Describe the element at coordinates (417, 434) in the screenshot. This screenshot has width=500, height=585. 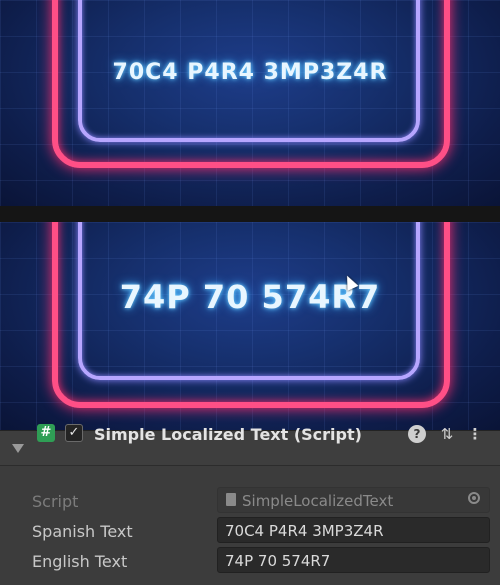
I see `help-icon: ?` at that location.